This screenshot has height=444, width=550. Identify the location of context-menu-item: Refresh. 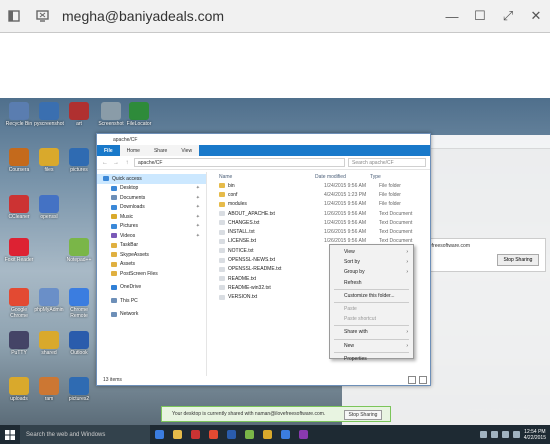
(371, 283).